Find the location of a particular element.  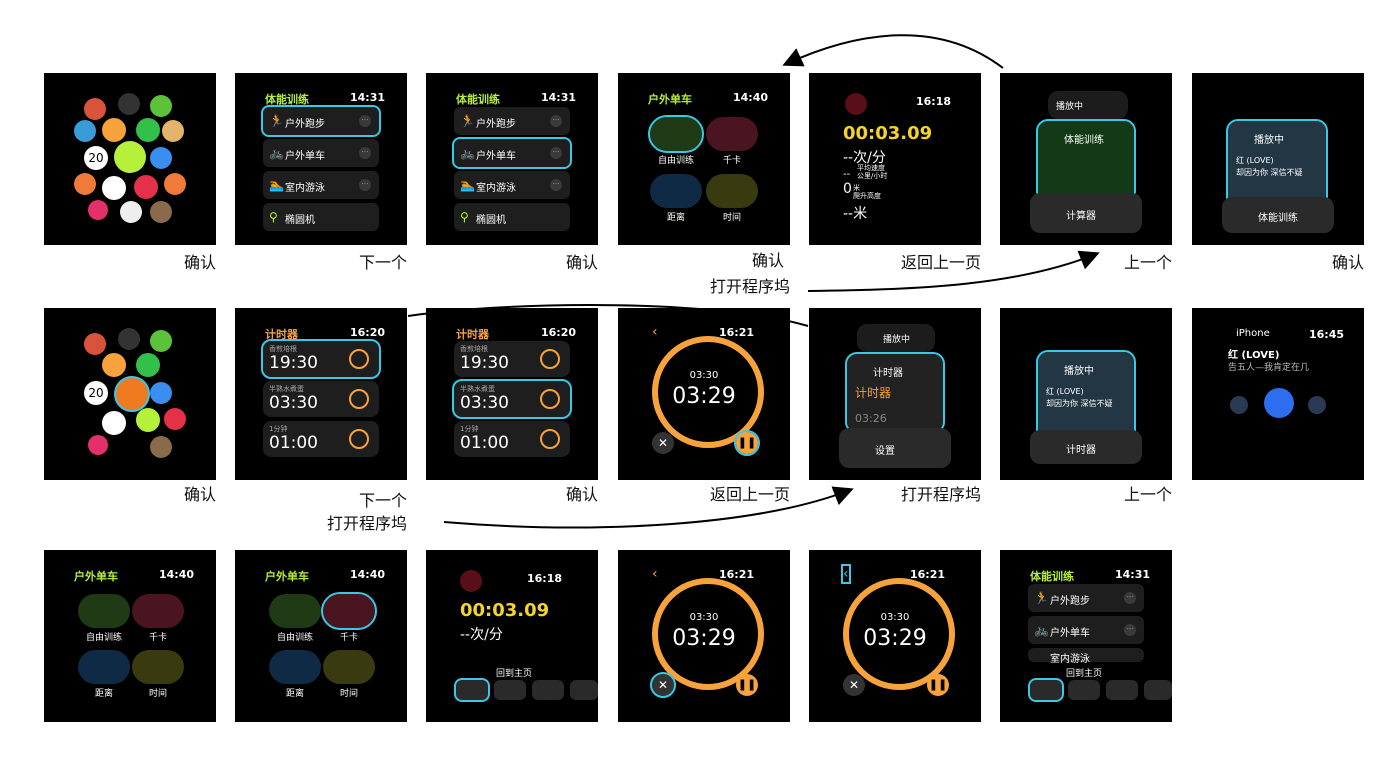

dock-card-calculator: 计算器 is located at coordinates (1086, 213).